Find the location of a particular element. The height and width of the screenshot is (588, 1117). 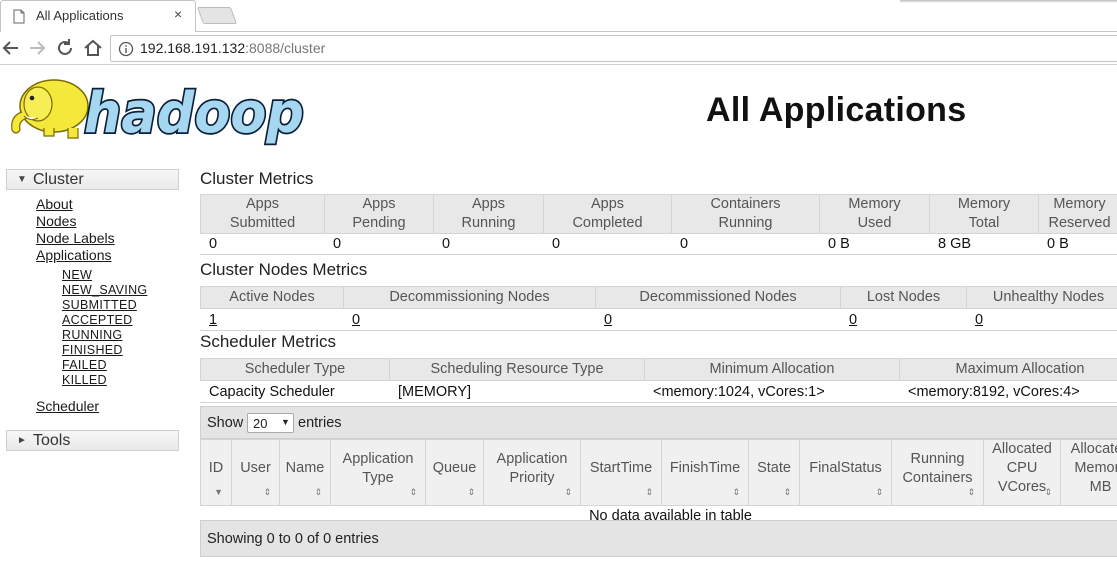

back-arrow-icon is located at coordinates (10, 48).